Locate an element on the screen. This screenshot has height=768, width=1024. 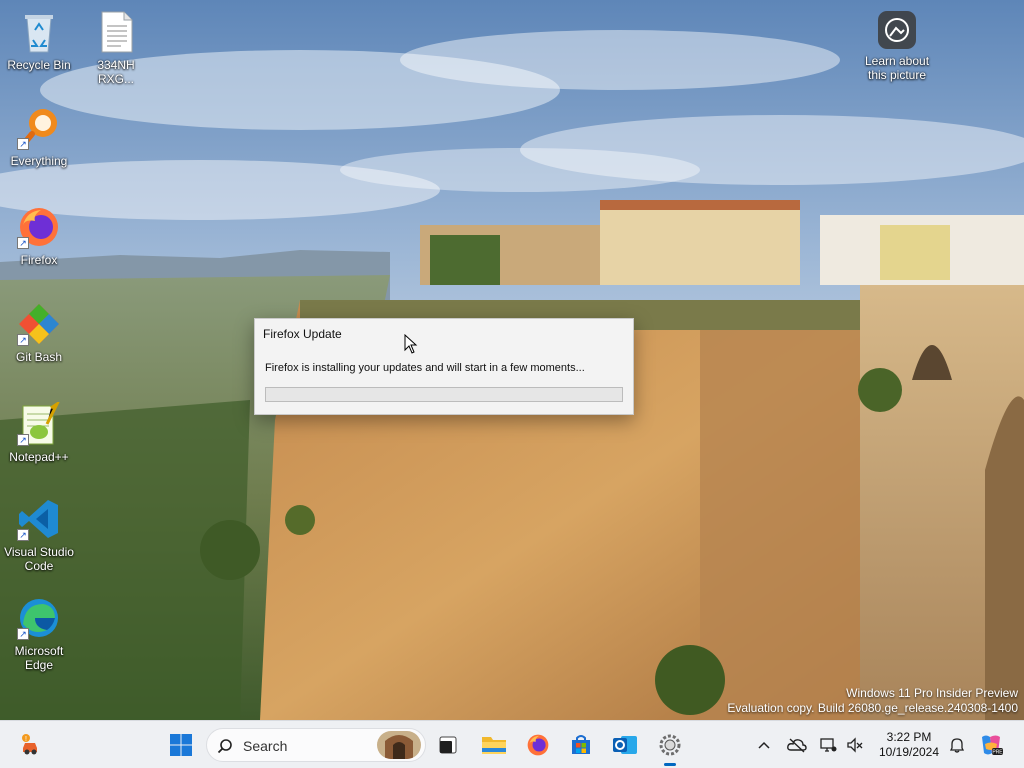
onedrive-button is located at coordinates (797, 745).